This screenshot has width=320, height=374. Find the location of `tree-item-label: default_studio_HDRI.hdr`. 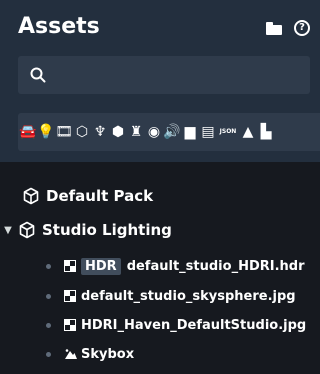

tree-item-label: default_studio_HDRI.hdr is located at coordinates (215, 266).